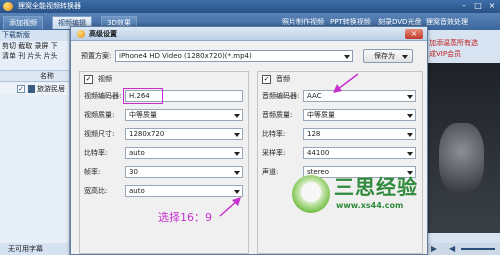 The height and width of the screenshot is (255, 500). I want to click on promo-line: 成VIP会员, so click(445, 54).